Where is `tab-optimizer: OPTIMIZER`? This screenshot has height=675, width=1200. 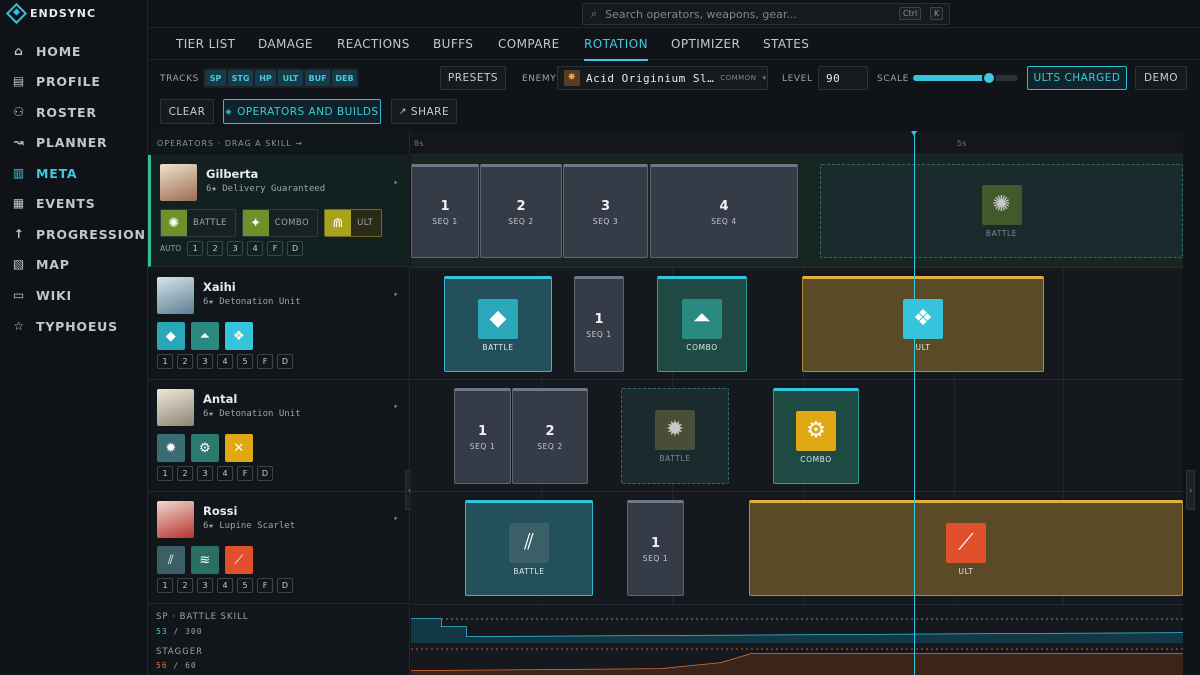
tab-optimizer: OPTIMIZER is located at coordinates (705, 44).